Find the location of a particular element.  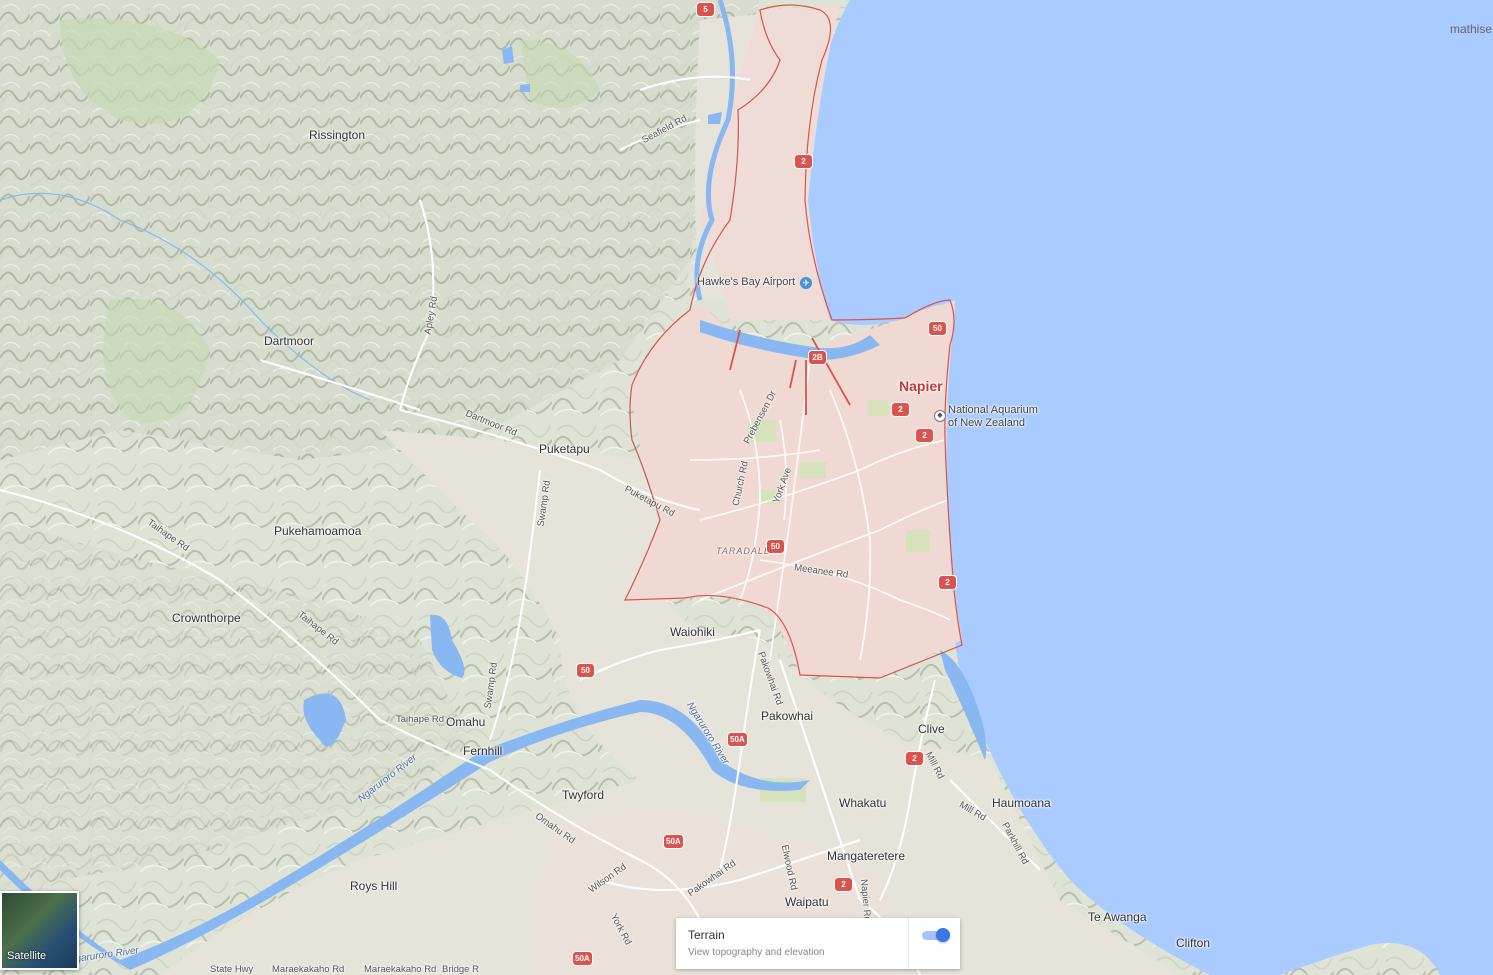

district-label-taradale: TARADALE is located at coordinates (743, 551).